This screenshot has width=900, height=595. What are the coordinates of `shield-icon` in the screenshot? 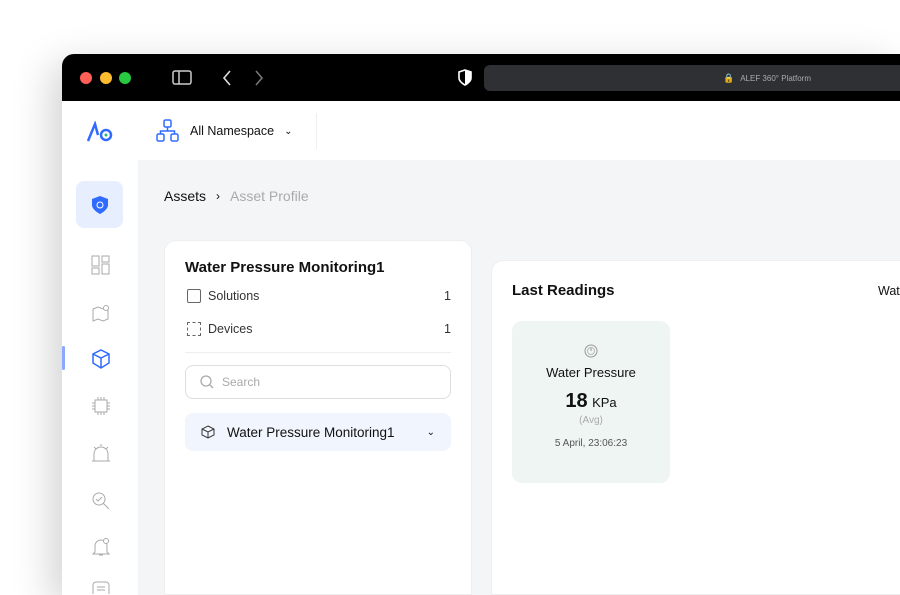 It's located at (465, 77).